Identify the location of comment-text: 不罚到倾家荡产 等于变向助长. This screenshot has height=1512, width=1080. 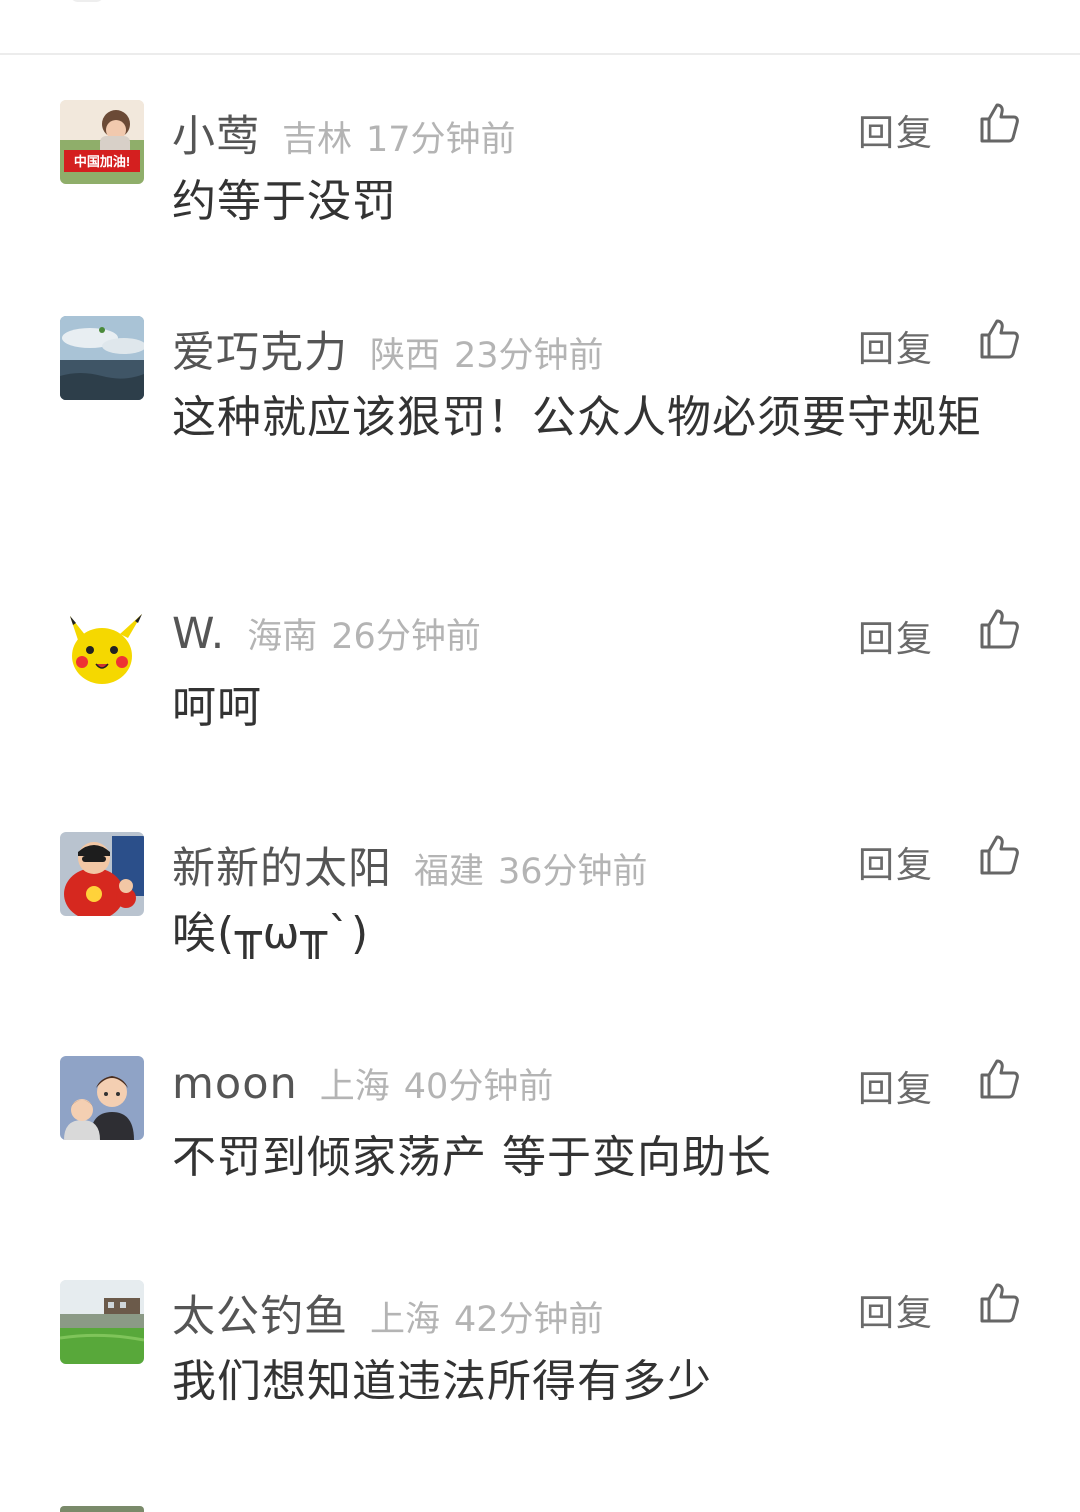
(472, 1157).